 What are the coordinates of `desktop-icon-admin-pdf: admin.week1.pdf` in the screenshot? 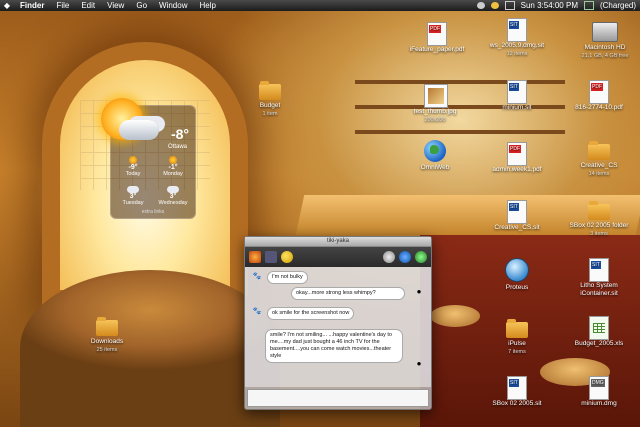 It's located at (517, 158).